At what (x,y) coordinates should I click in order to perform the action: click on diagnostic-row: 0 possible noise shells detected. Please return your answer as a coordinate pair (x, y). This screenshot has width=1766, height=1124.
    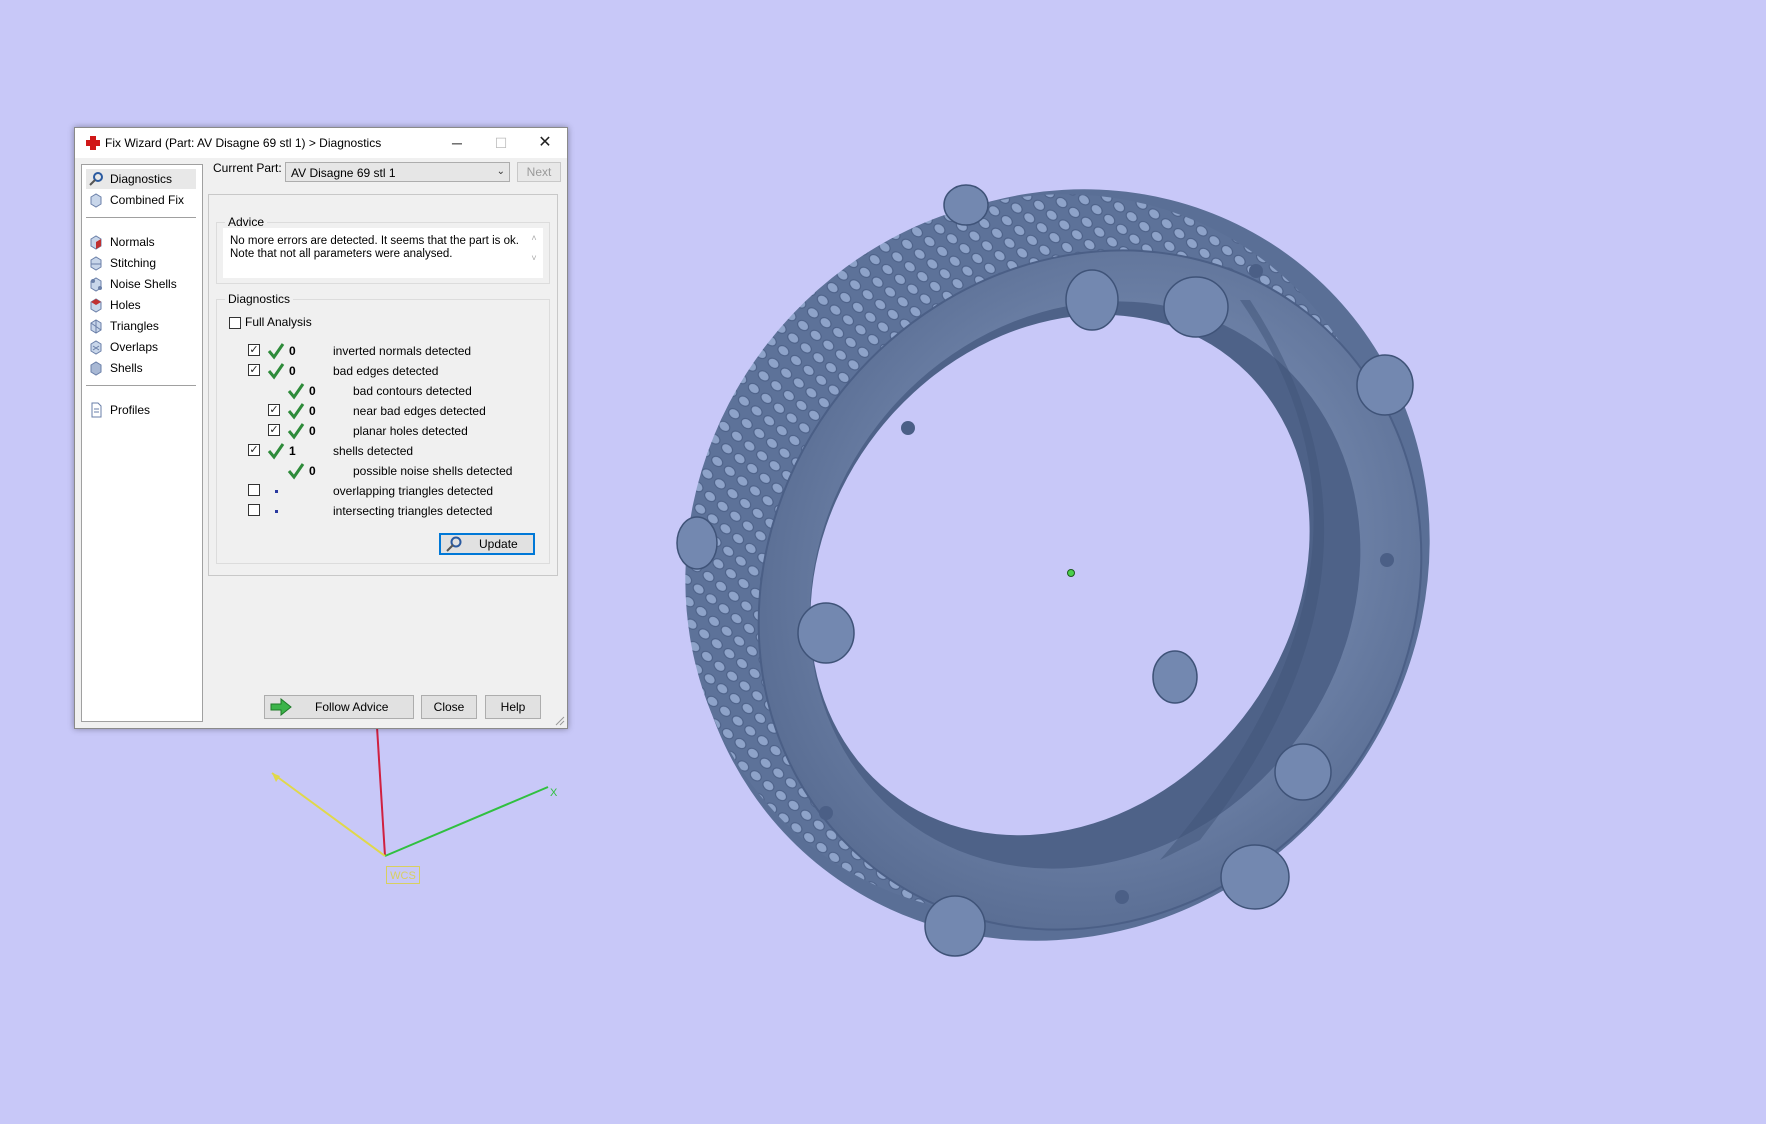
    Looking at the image, I should click on (315, 471).